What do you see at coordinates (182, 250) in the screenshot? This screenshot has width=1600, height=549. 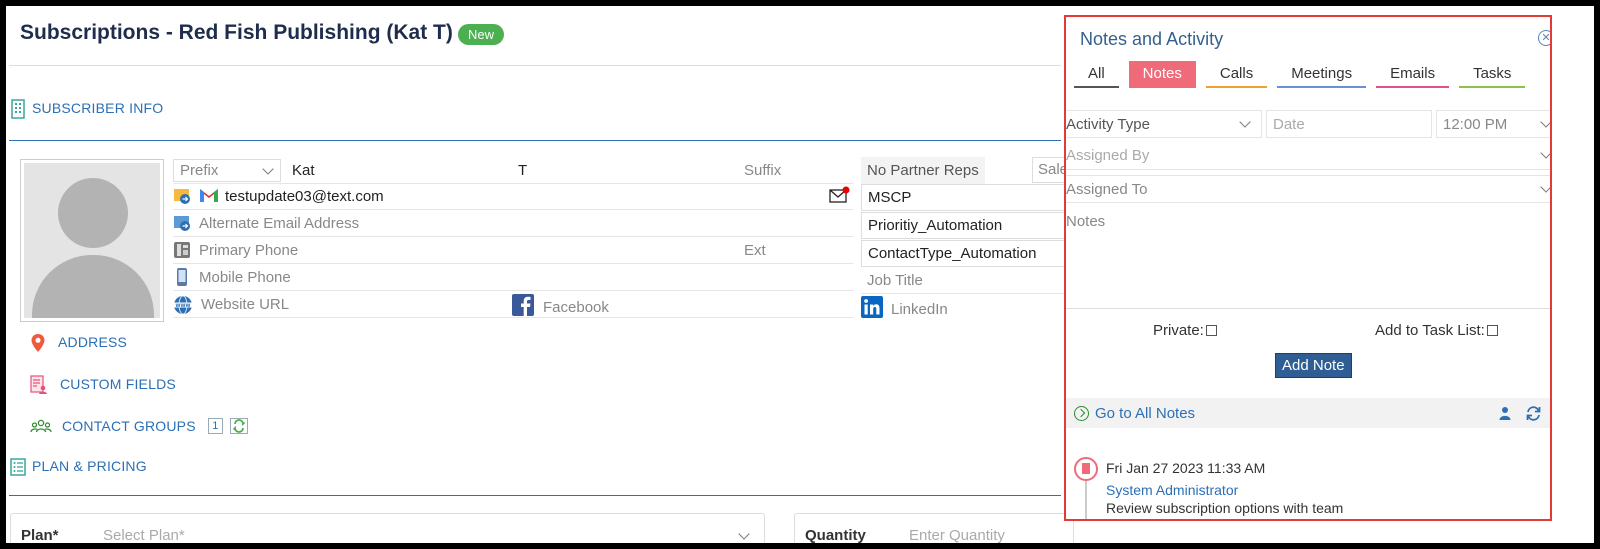 I see `phone-icon` at bounding box center [182, 250].